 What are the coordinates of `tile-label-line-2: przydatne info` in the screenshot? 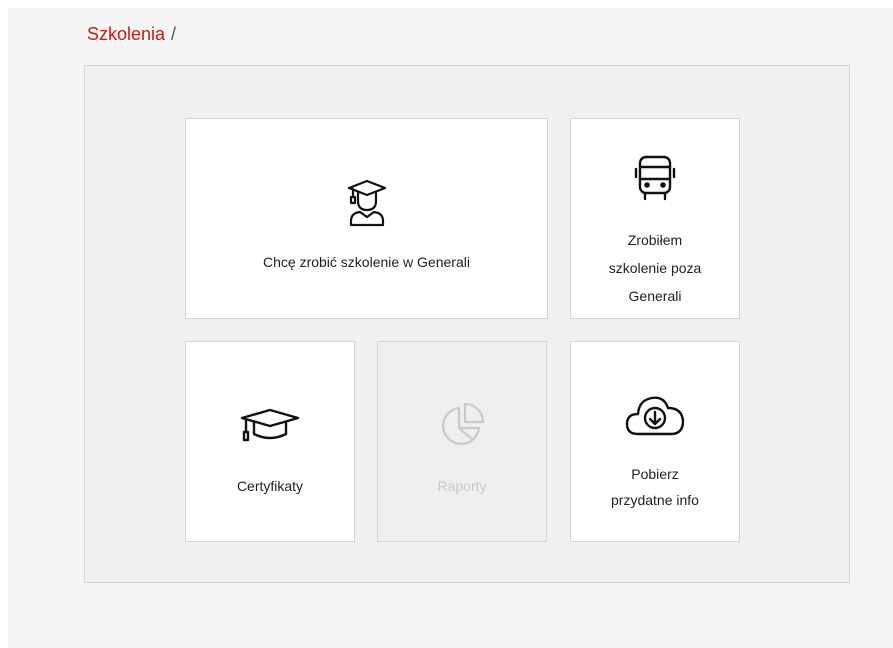 It's located at (655, 500).